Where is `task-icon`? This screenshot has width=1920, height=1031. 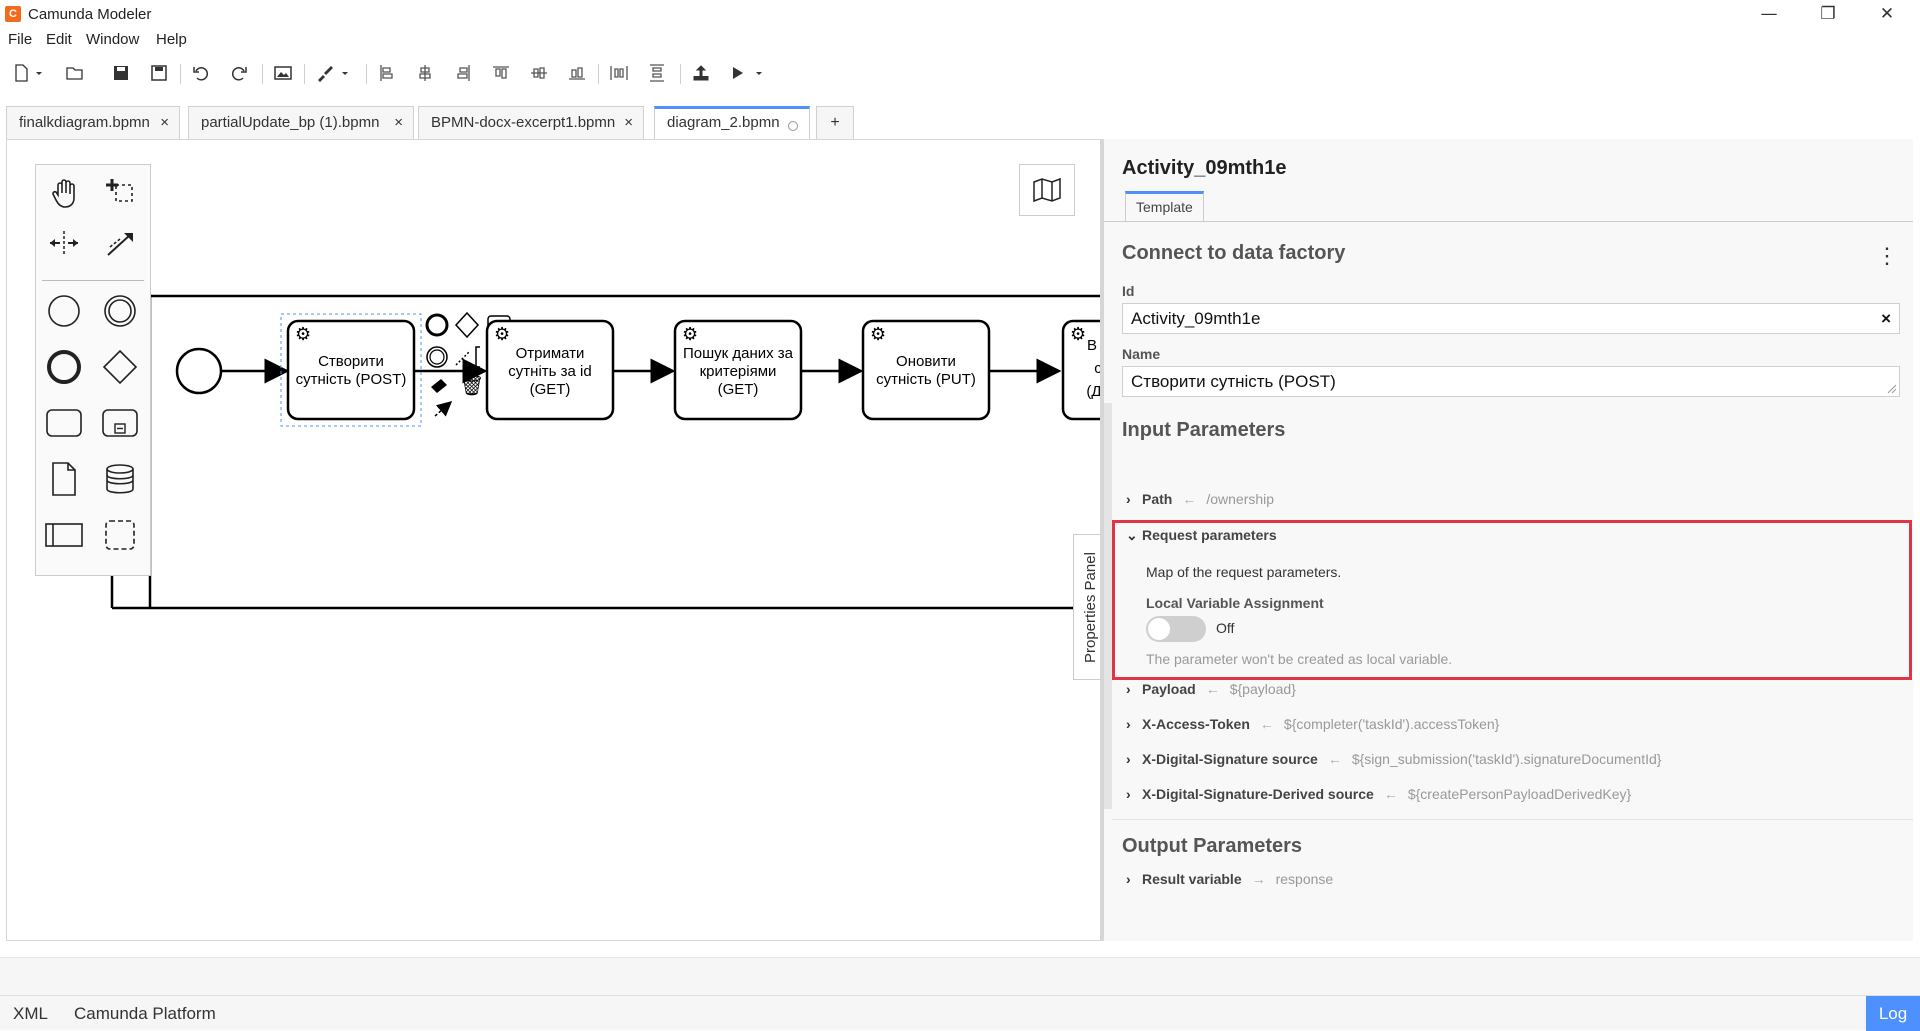
task-icon is located at coordinates (64, 423).